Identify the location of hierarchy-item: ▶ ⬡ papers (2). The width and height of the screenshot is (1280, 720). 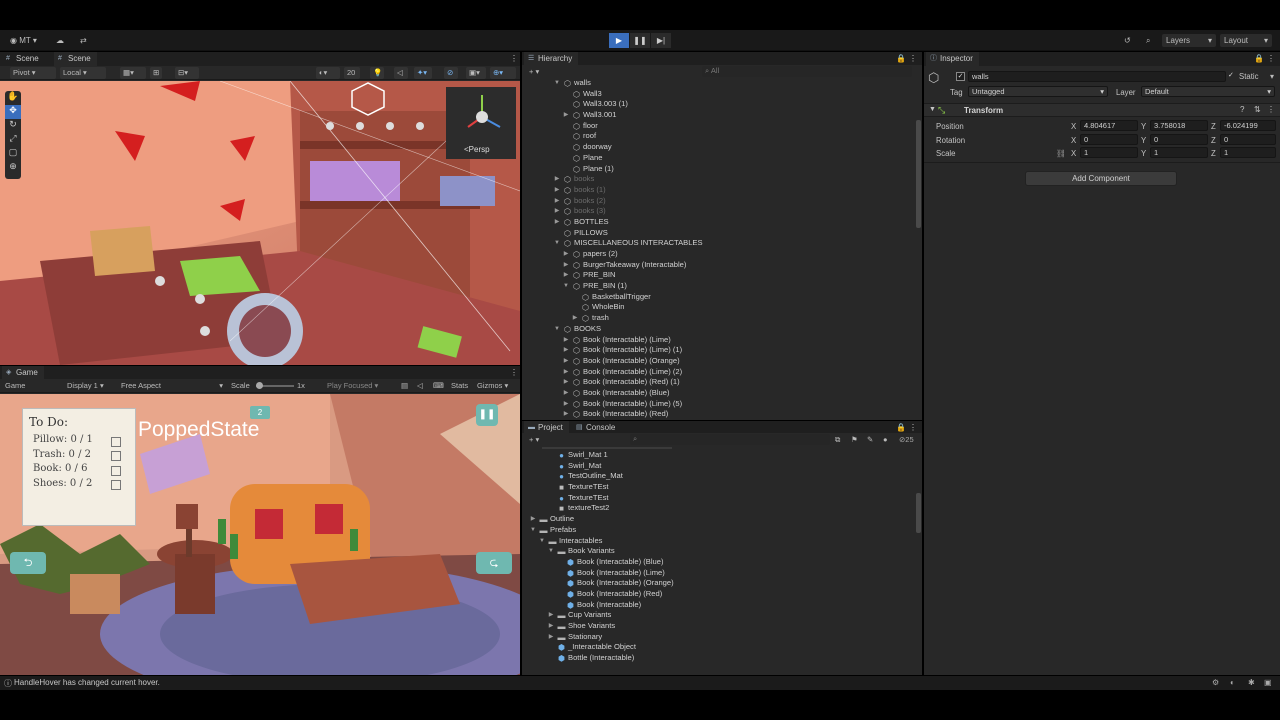
(722, 254).